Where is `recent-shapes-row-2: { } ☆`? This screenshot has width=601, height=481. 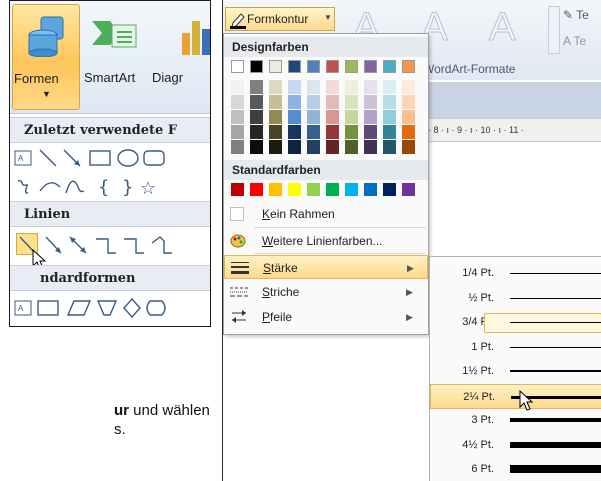 recent-shapes-row-2: { } ☆ is located at coordinates (110, 187).